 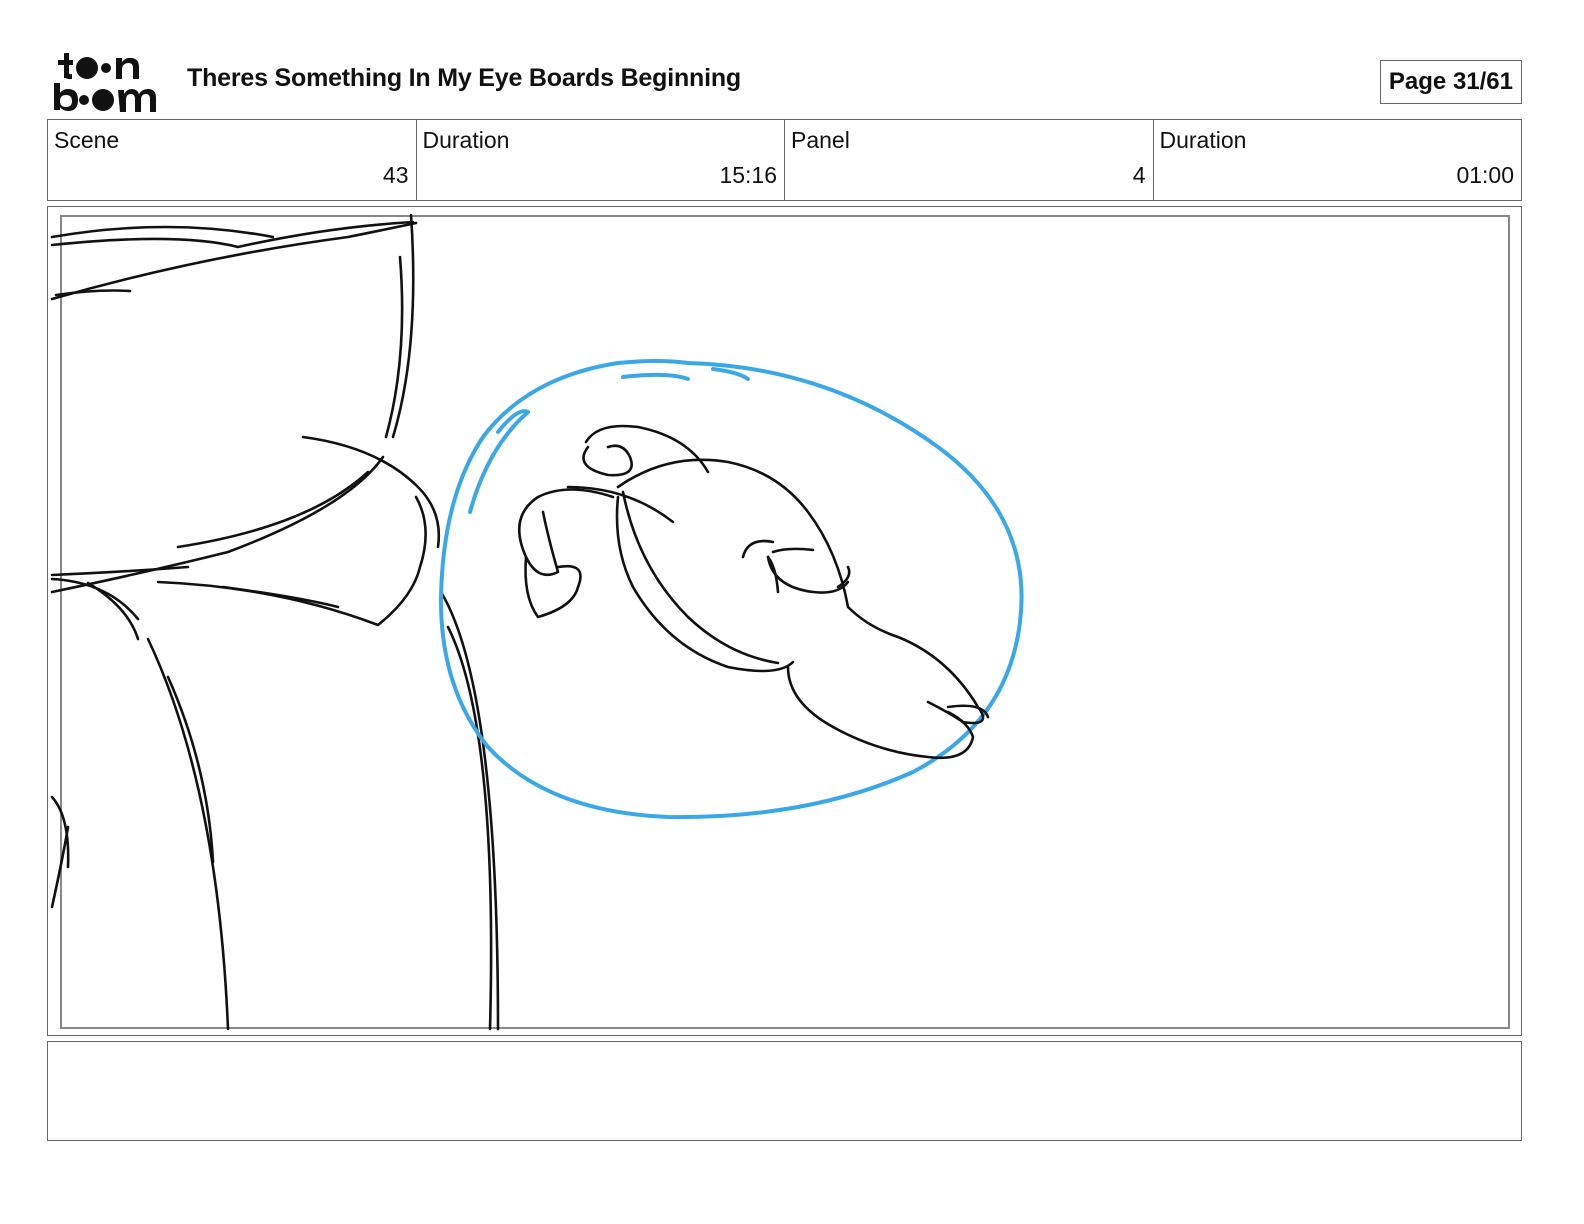 I want to click on page-indicator: Page 31/61, so click(x=1450, y=82).